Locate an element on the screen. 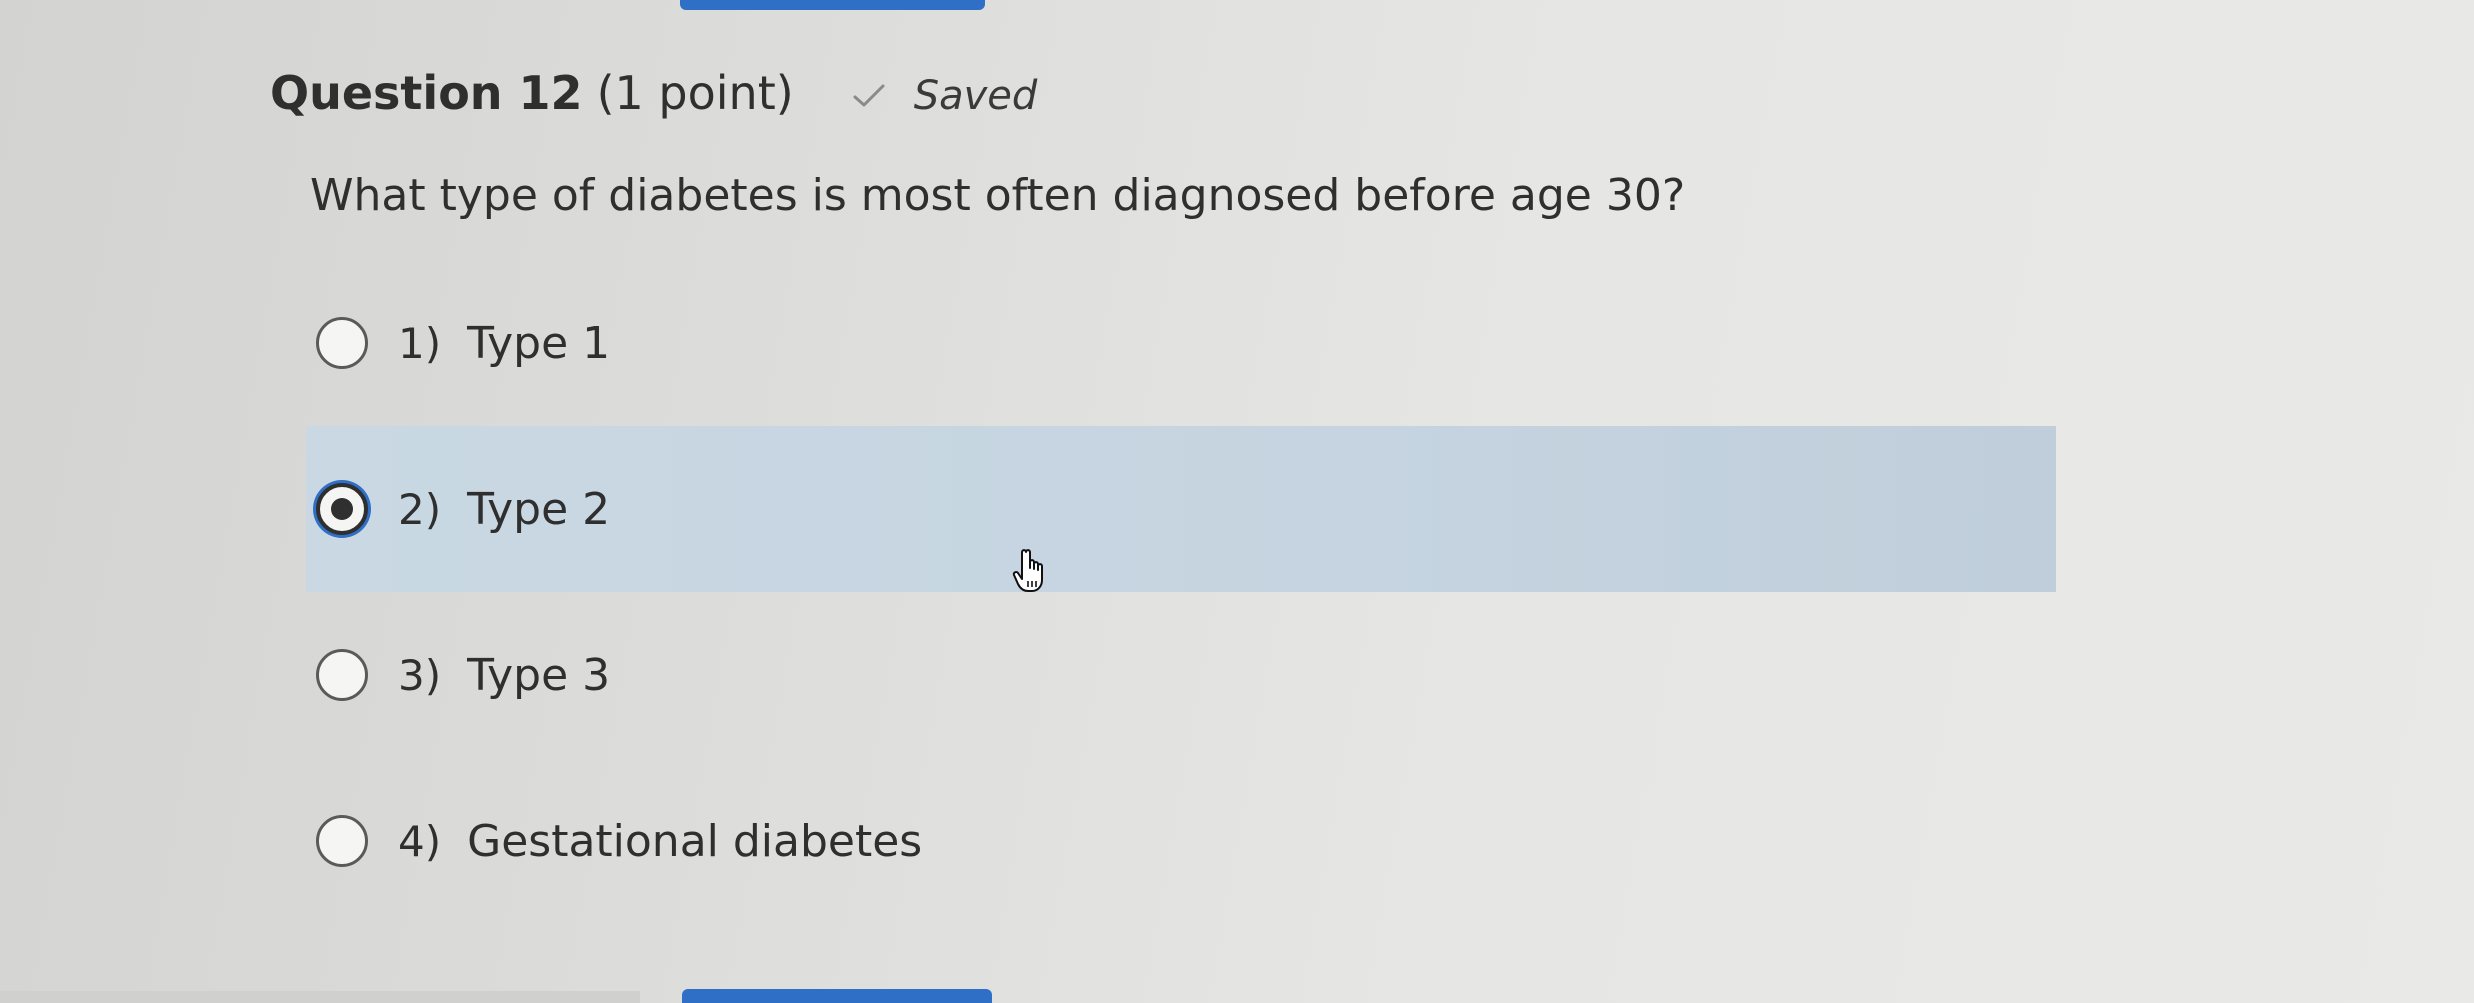 Image resolution: width=2474 pixels, height=1003 pixels. bottom-left-bar is located at coordinates (320, 997).